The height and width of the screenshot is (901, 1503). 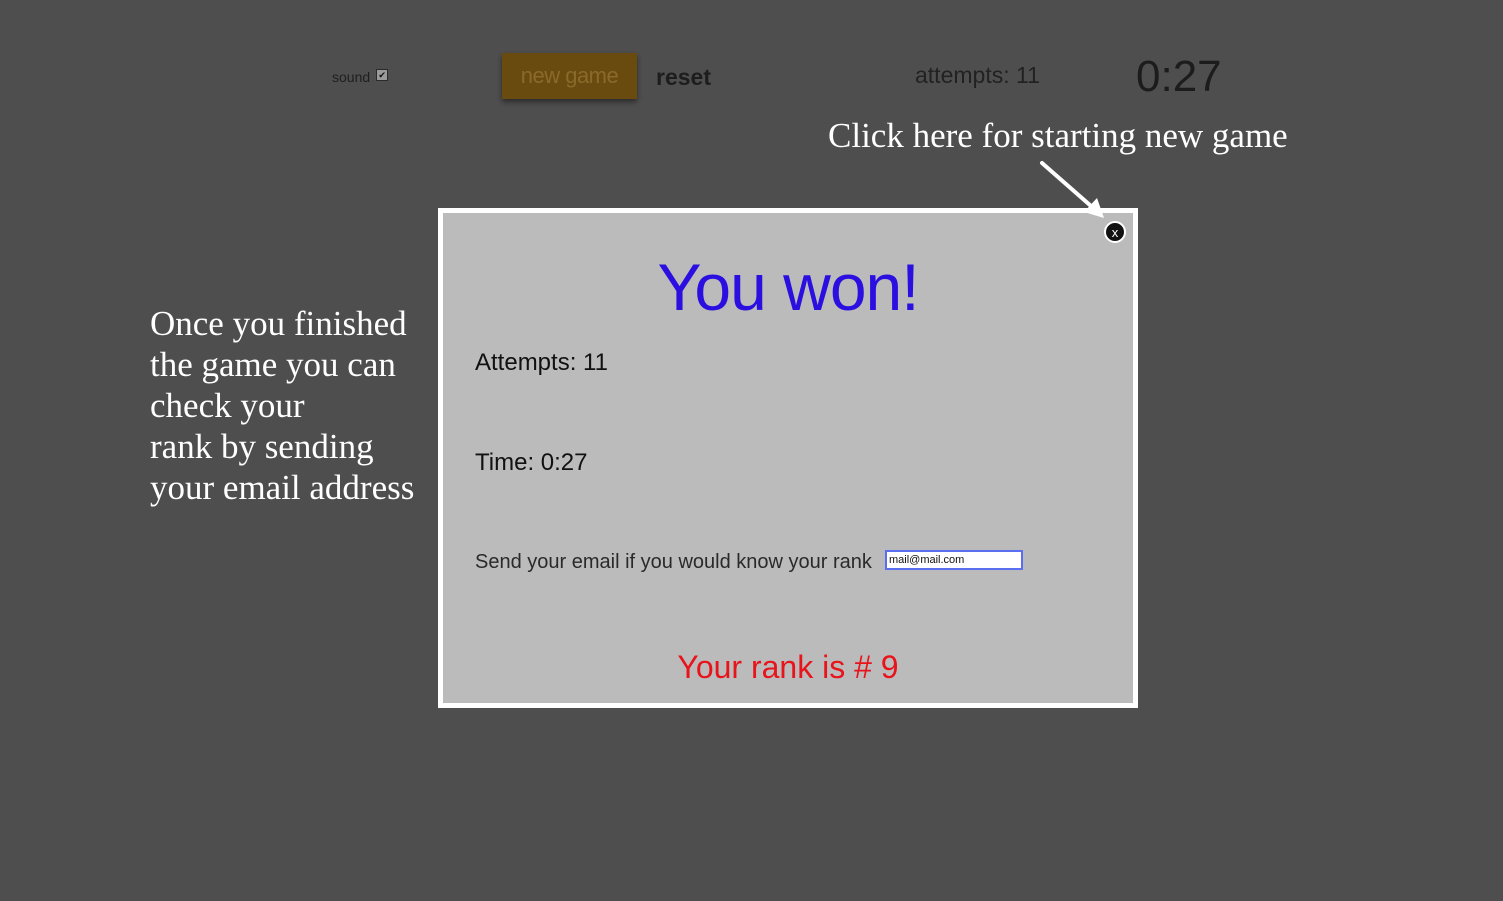 I want to click on new-game-button: new game, so click(x=569, y=76).